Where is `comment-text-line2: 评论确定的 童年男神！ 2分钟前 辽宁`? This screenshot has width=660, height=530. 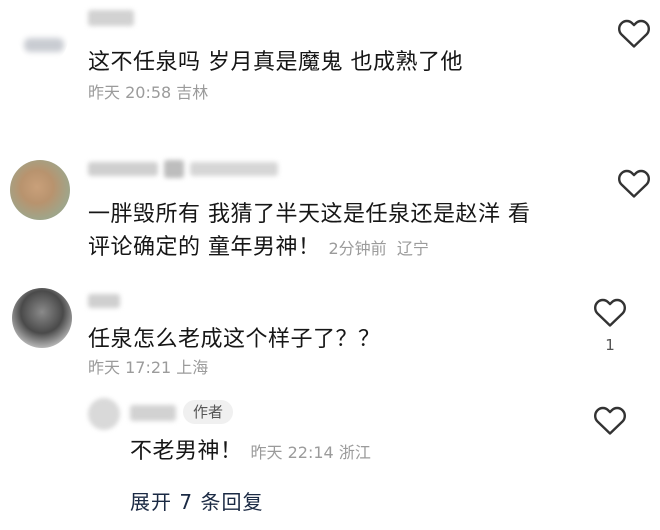
comment-text-line2: 评论确定的 童年男神！ 2分钟前 辽宁 is located at coordinates (258, 248).